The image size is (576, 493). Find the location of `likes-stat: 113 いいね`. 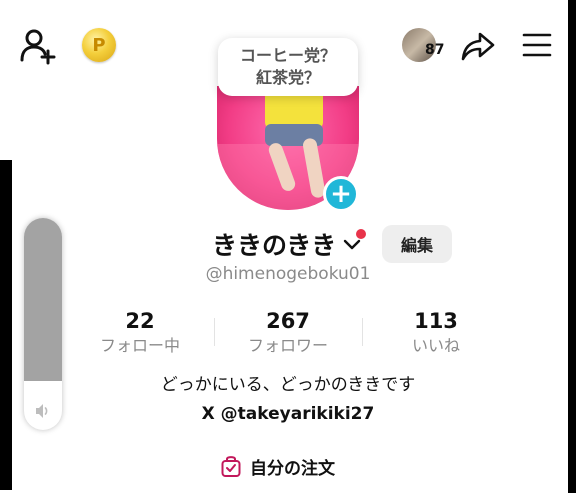

likes-stat: 113 いいね is located at coordinates (436, 333).